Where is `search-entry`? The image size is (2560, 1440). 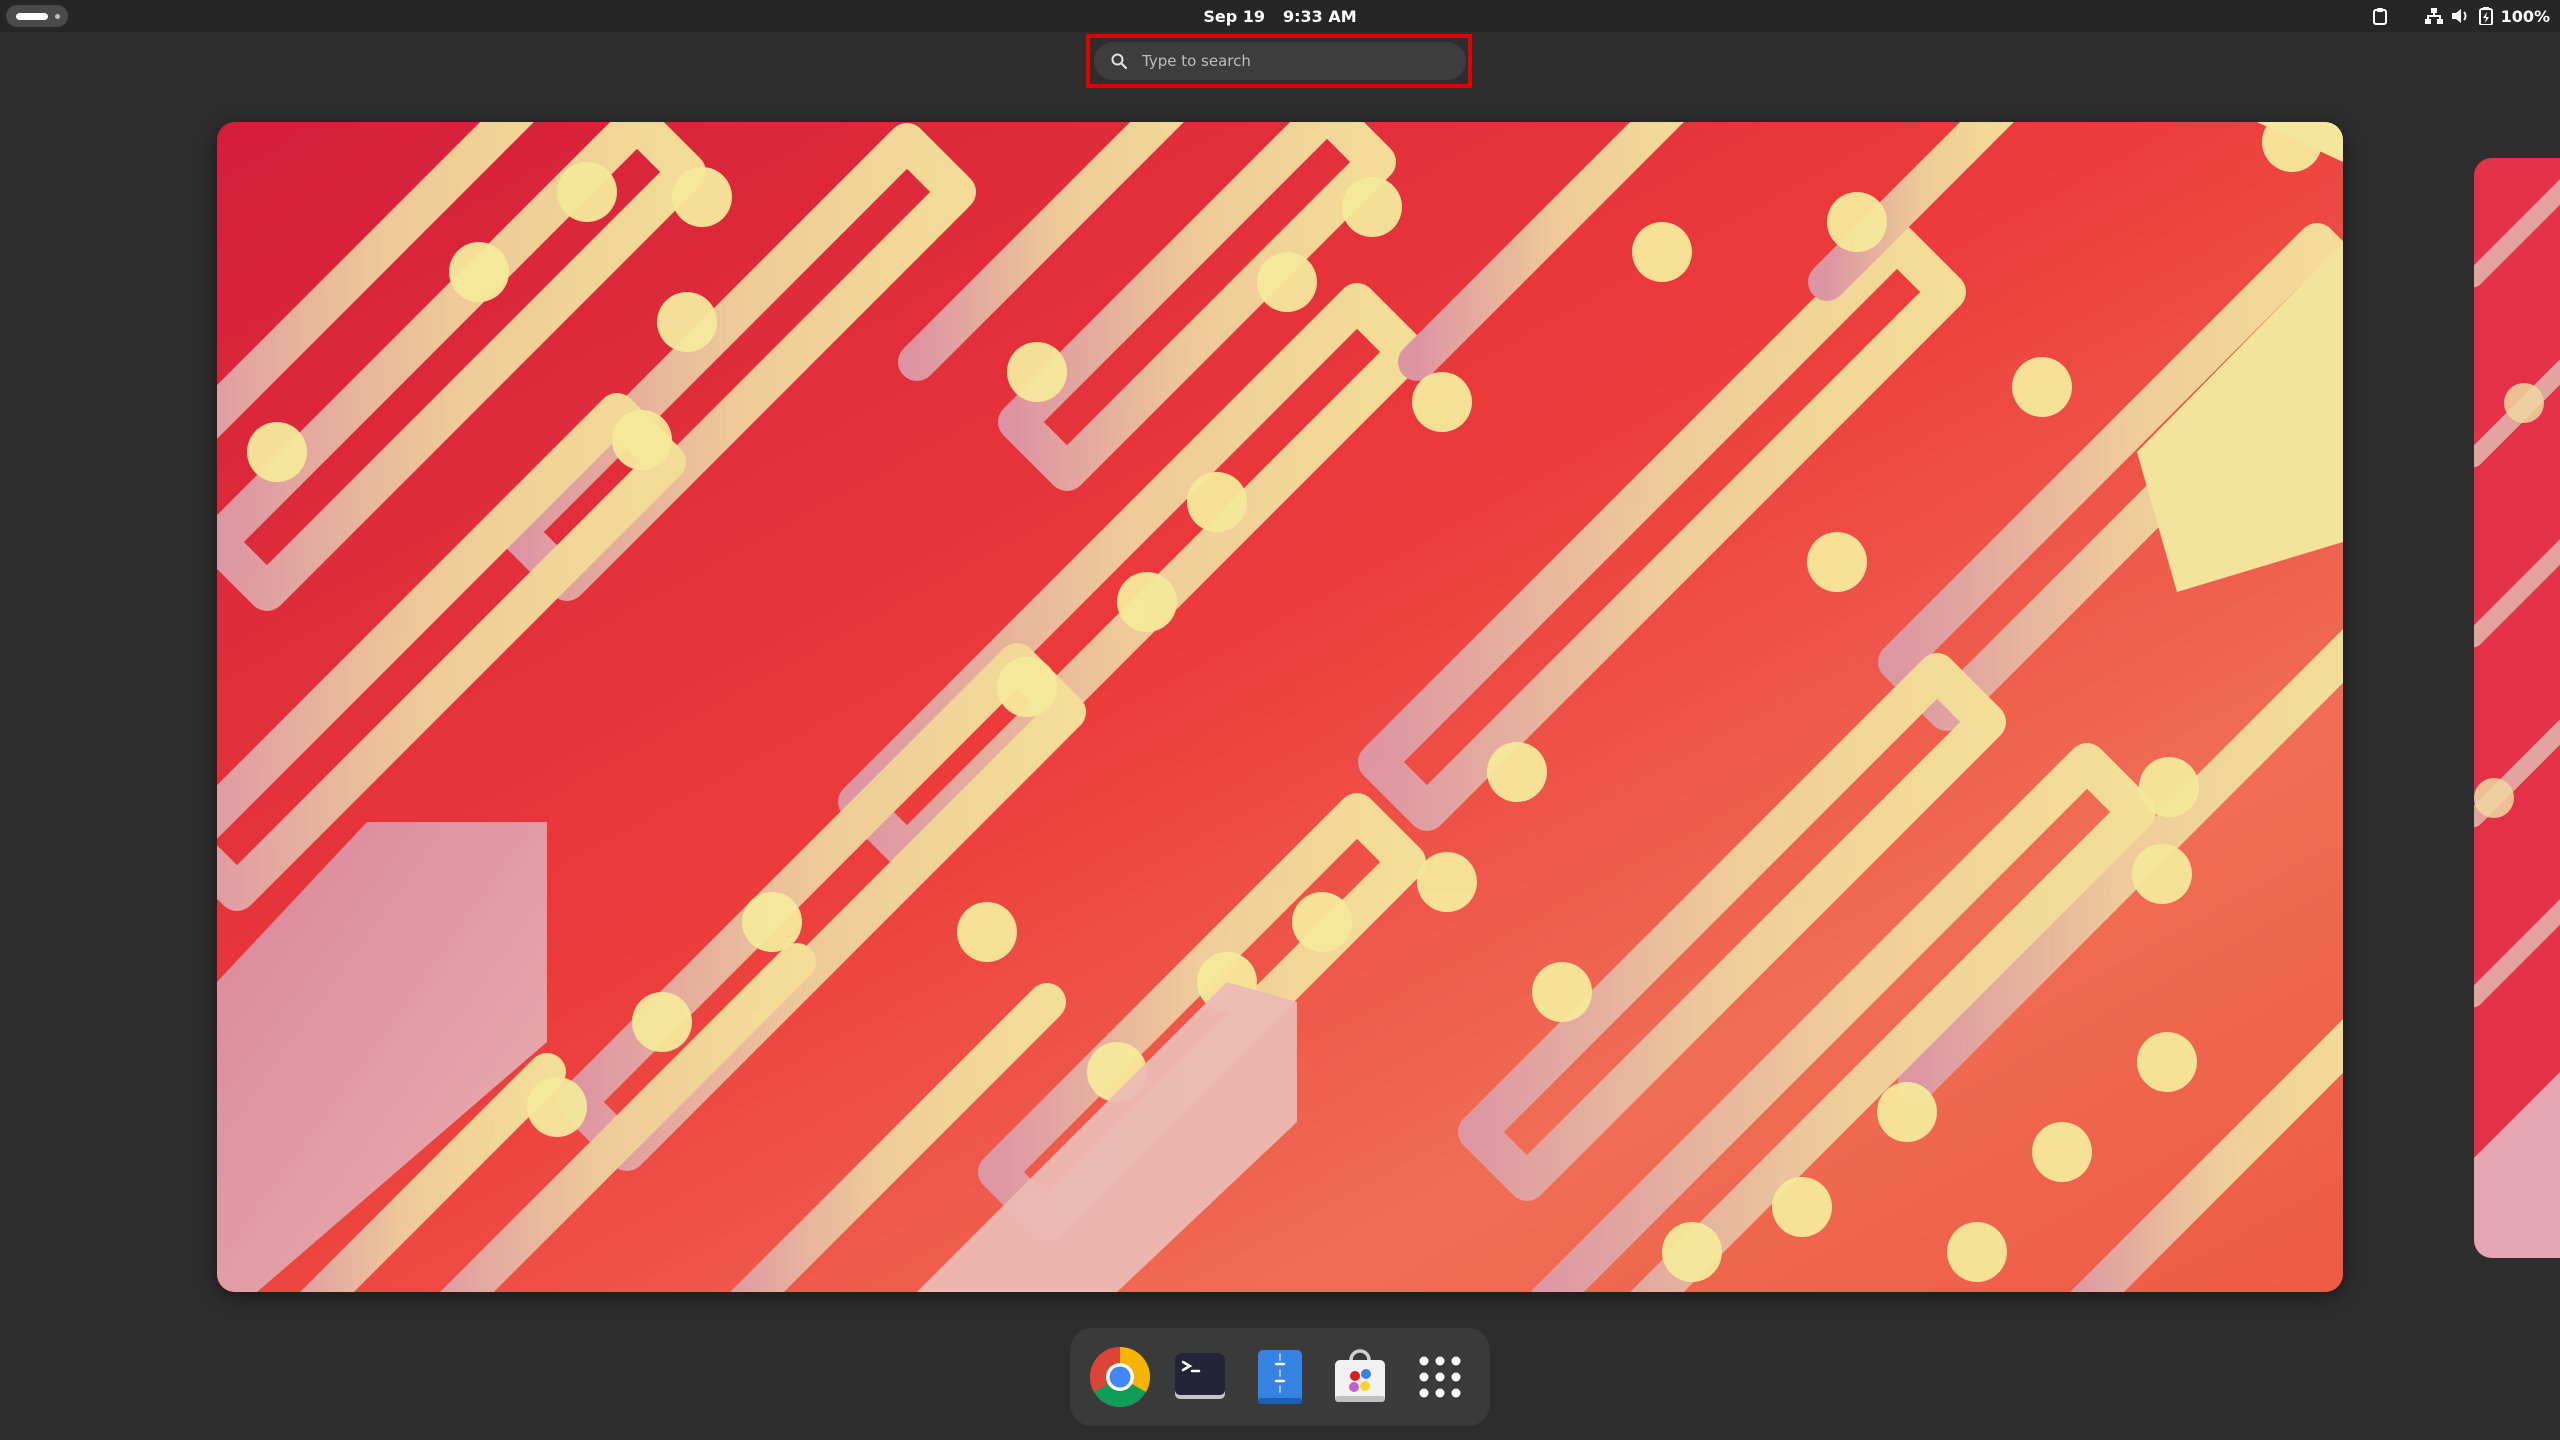
search-entry is located at coordinates (1280, 61).